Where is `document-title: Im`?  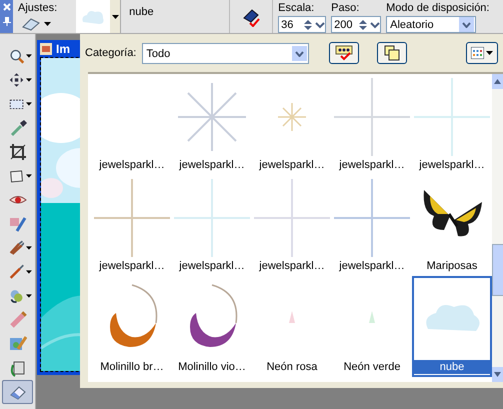
document-title: Im is located at coordinates (63, 49).